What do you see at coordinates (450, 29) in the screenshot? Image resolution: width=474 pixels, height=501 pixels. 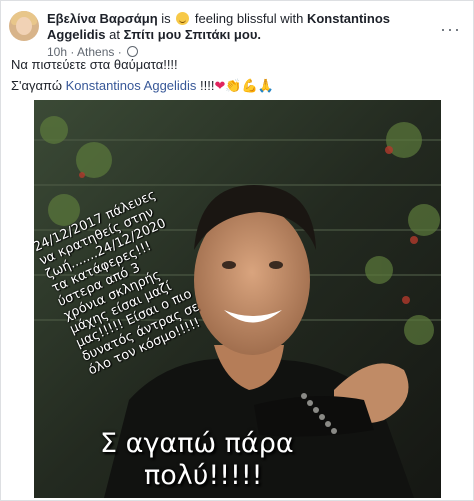 I see `more-options-icon: ···` at bounding box center [450, 29].